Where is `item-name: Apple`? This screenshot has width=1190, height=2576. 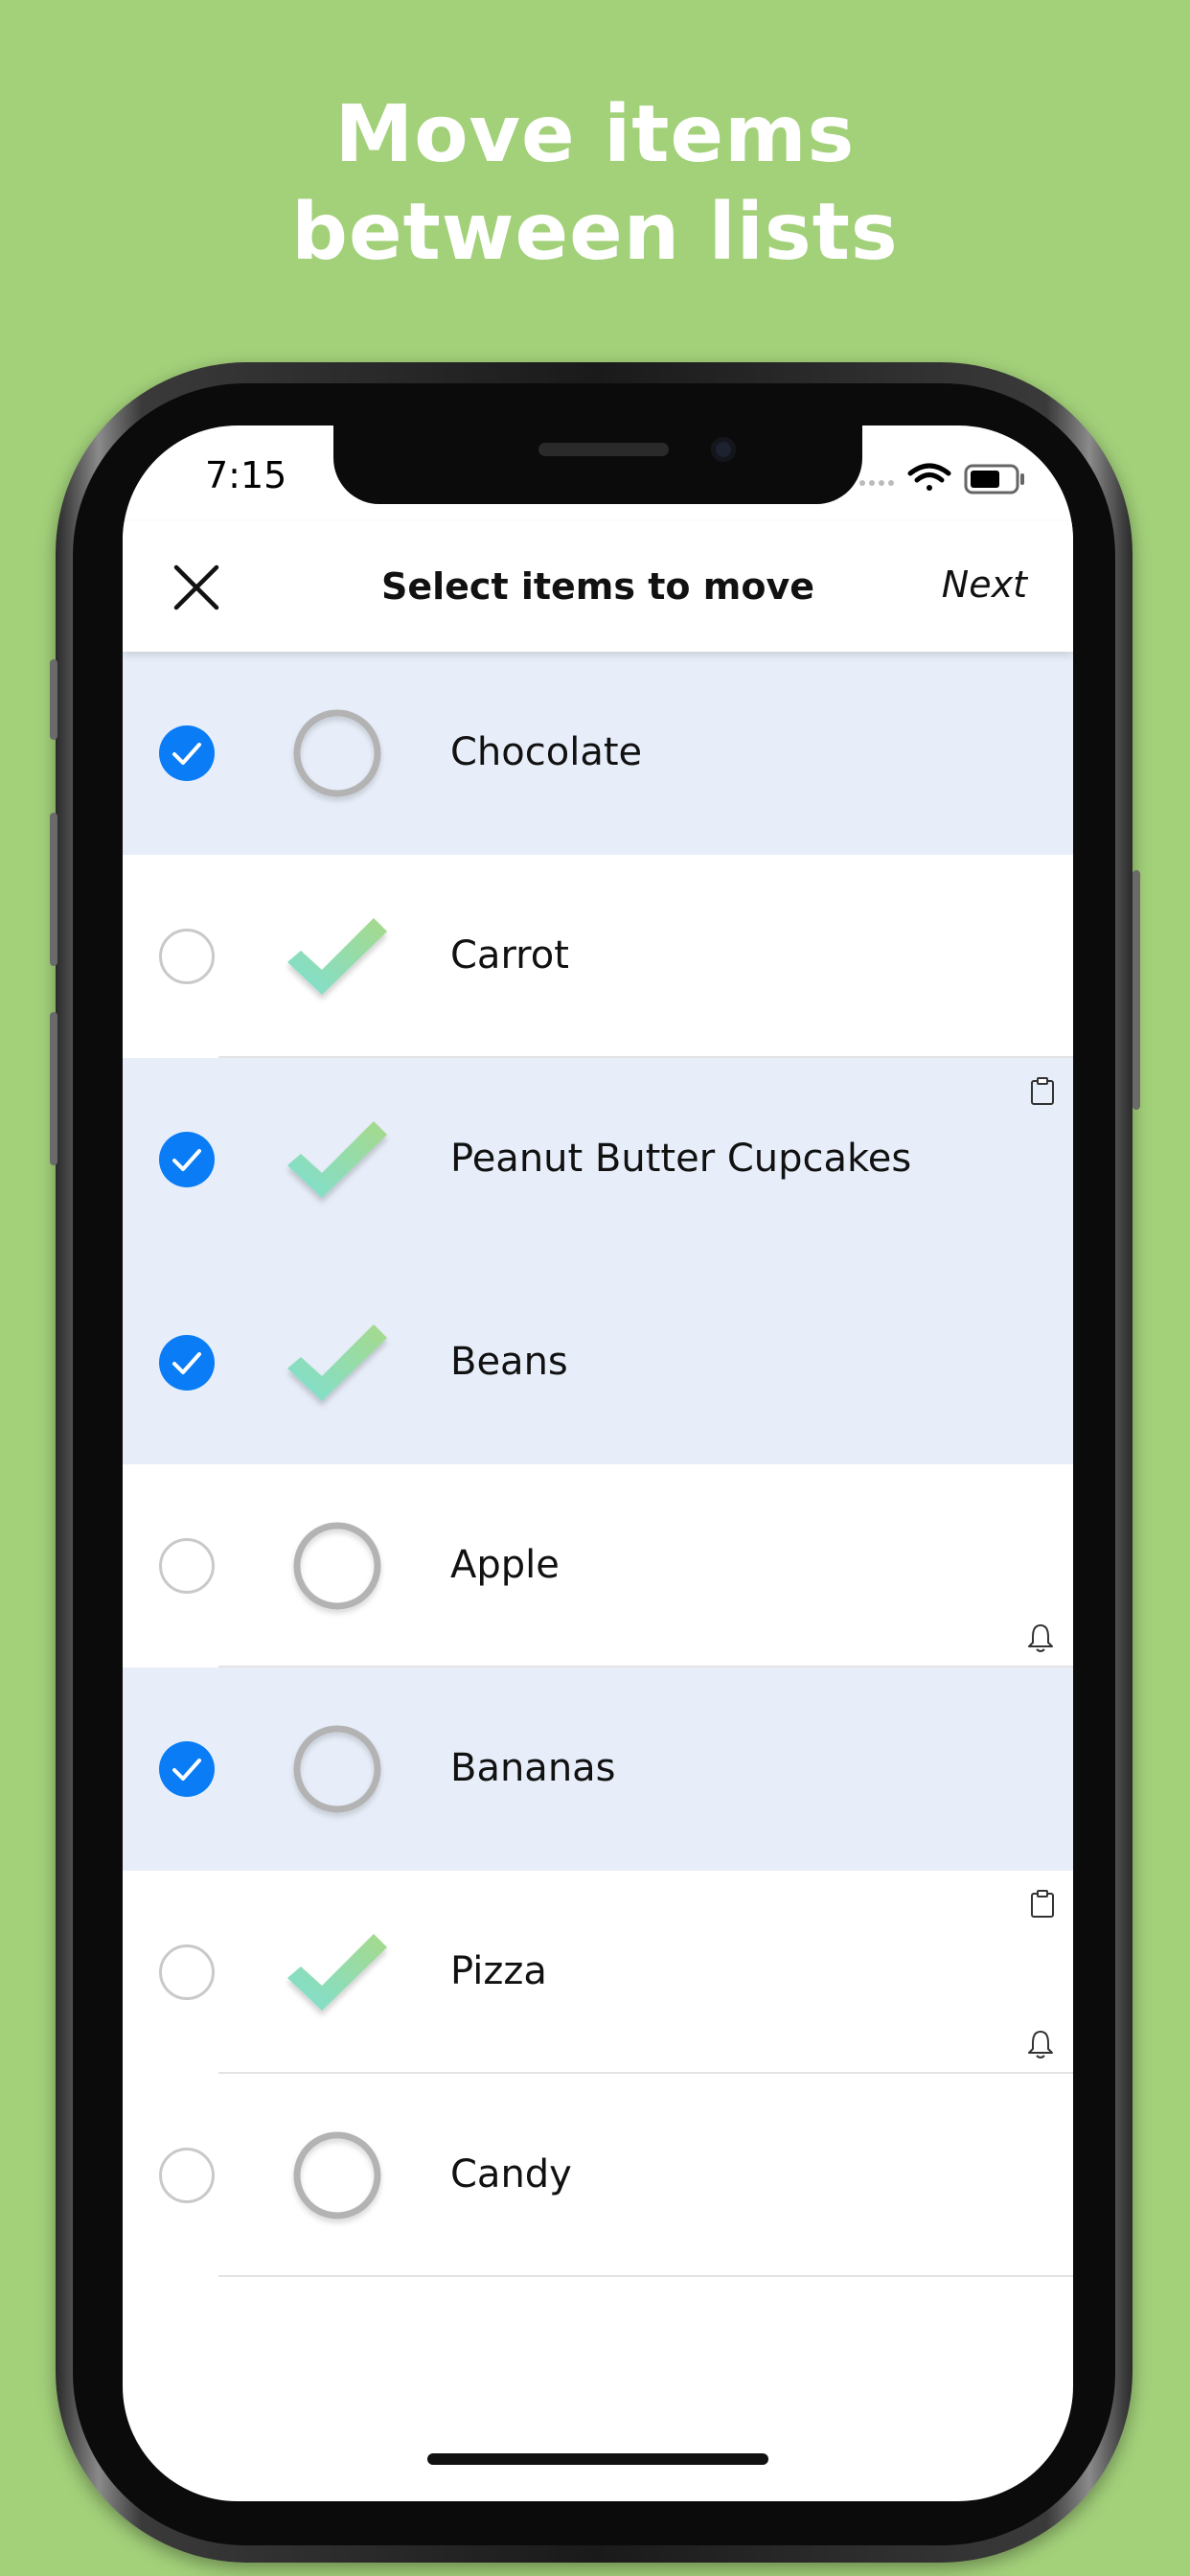
item-name: Apple is located at coordinates (505, 1565).